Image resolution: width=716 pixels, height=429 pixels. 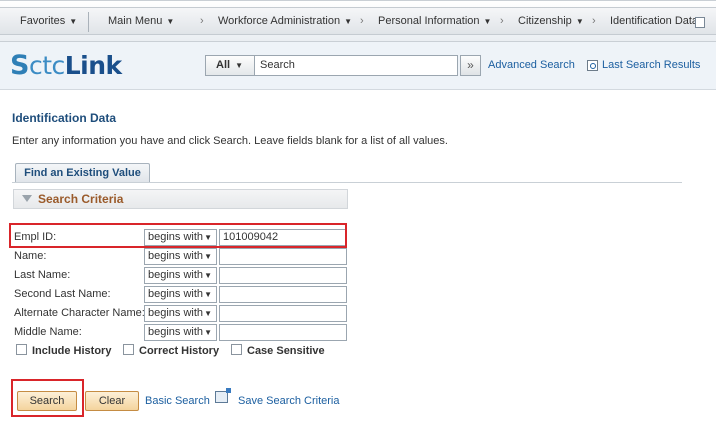 What do you see at coordinates (88, 22) in the screenshot?
I see `nav-divider` at bounding box center [88, 22].